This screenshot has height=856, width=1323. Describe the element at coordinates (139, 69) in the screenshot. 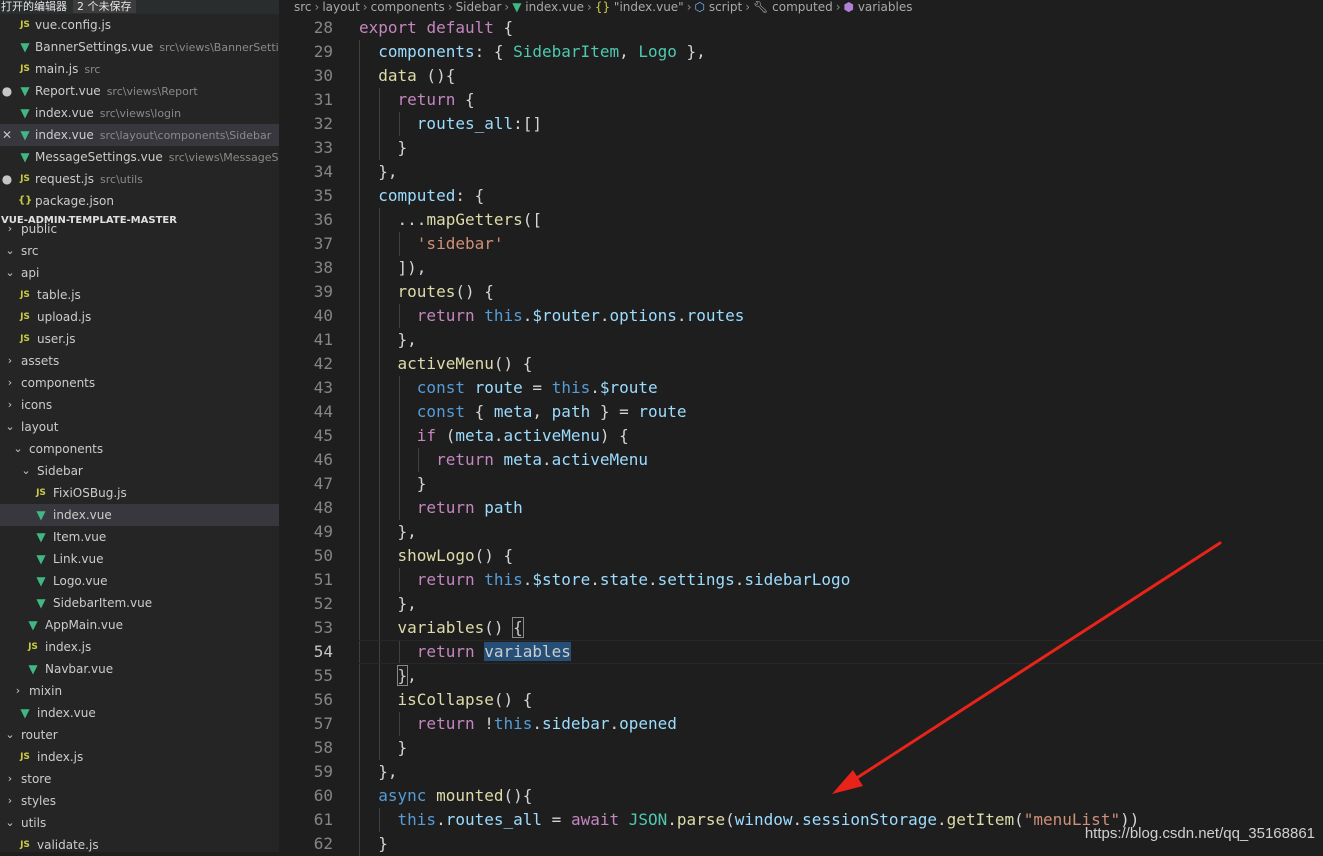

I see `open-editor-item: JS main.js src` at that location.